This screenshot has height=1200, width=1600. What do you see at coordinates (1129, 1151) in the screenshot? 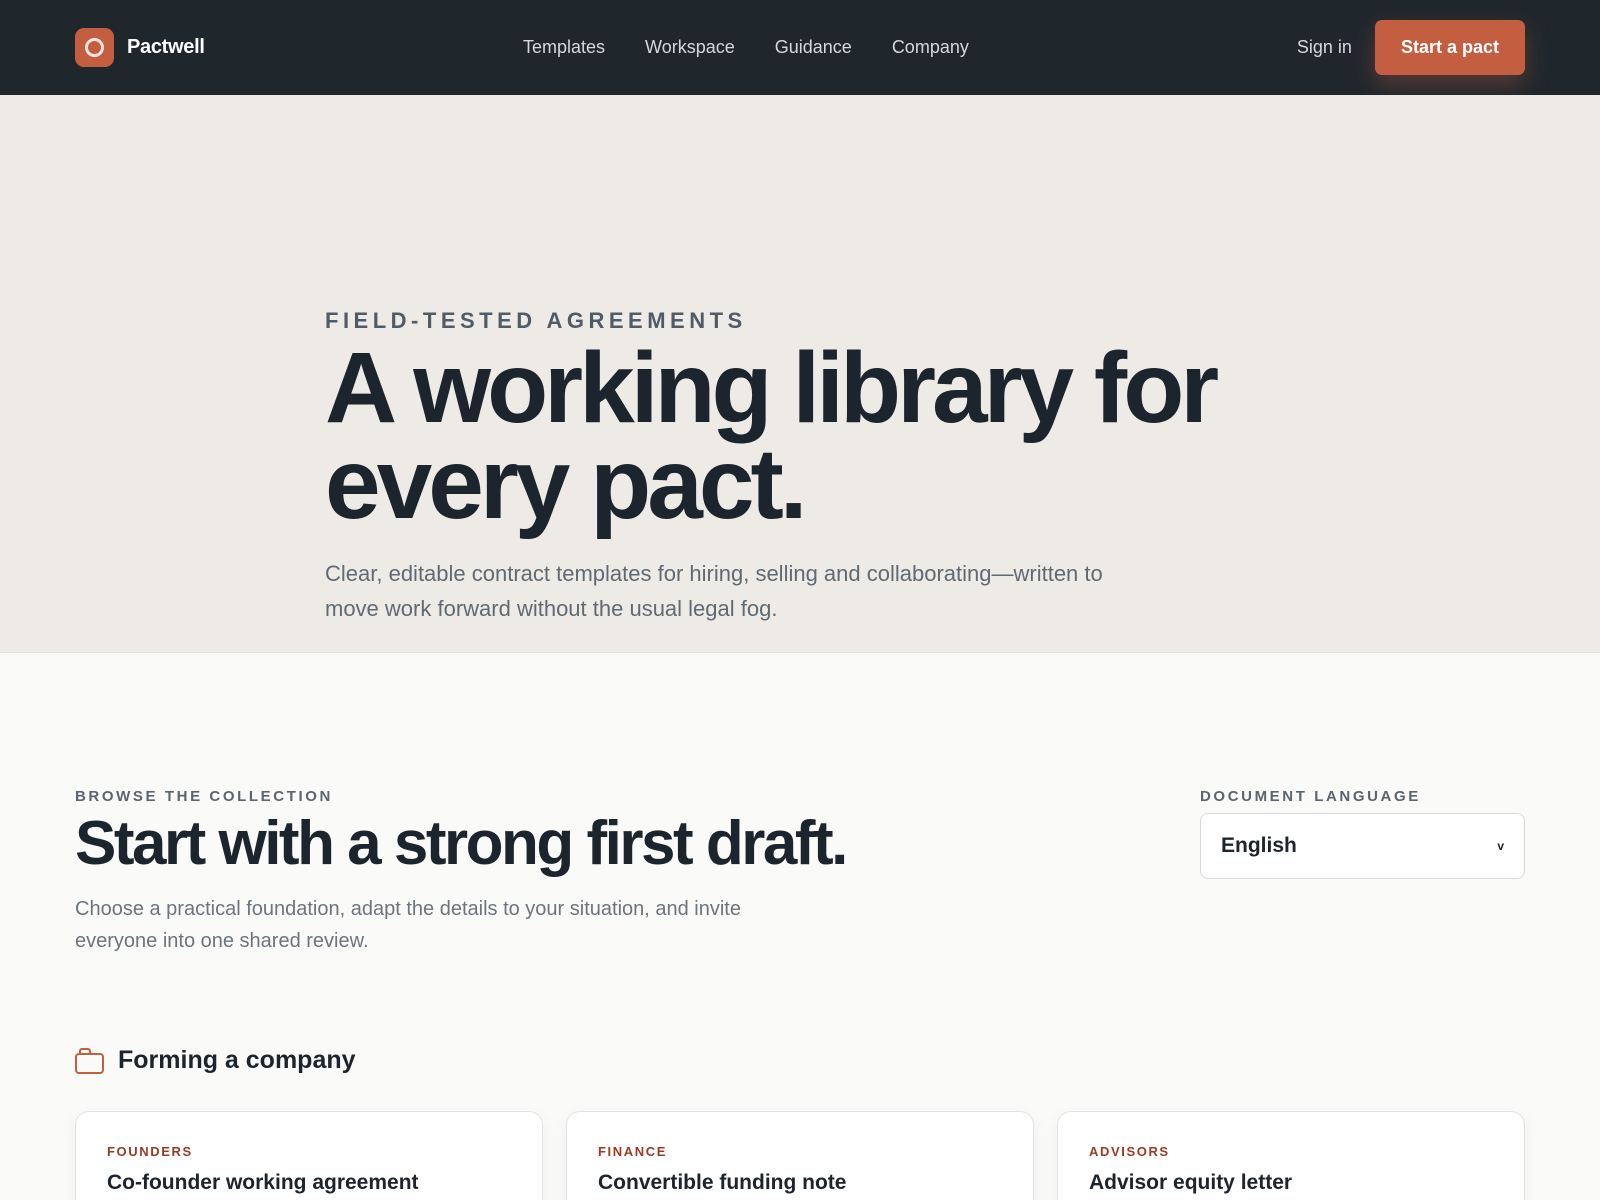
I see `template-card-tag: ADVISORS` at bounding box center [1129, 1151].